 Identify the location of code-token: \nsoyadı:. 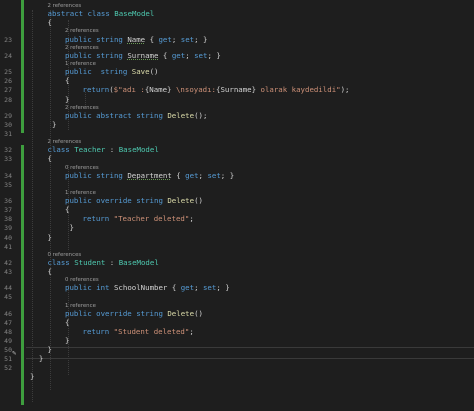
(194, 90).